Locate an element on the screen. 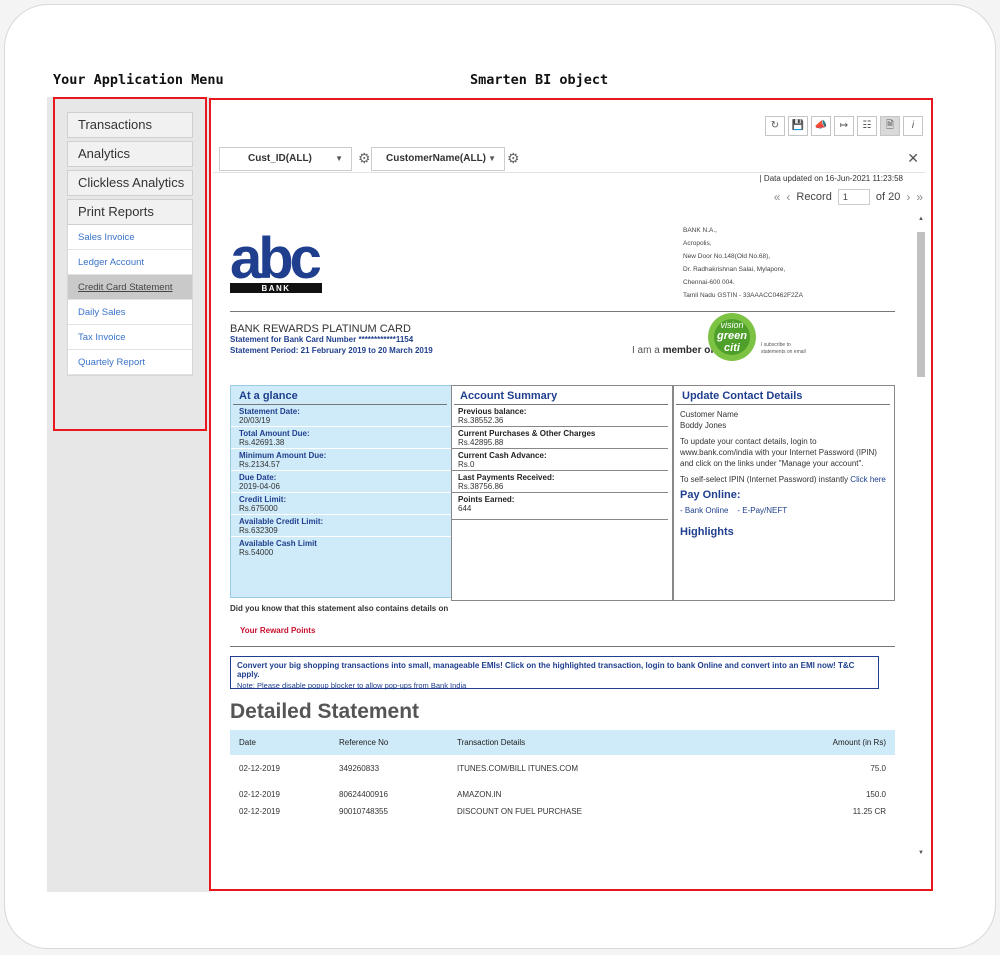 Image resolution: width=1000 pixels, height=955 pixels. bi-object-caption: Smarten BI object is located at coordinates (539, 80).